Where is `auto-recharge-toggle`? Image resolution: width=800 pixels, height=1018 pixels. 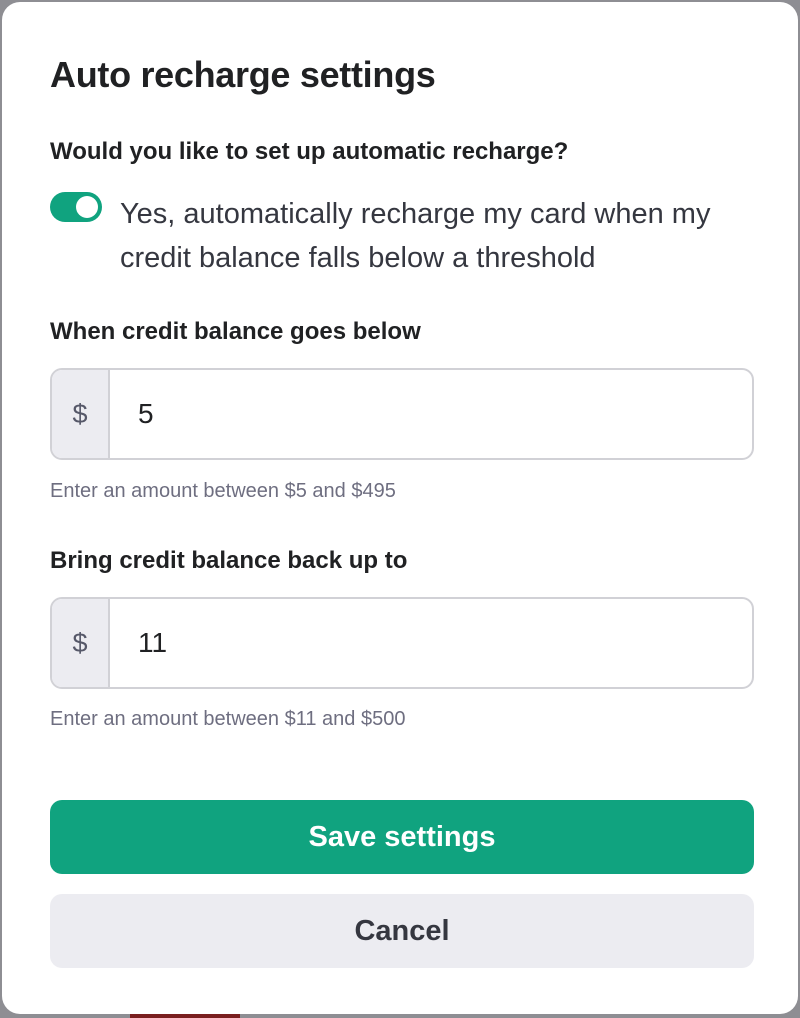 auto-recharge-toggle is located at coordinates (76, 207).